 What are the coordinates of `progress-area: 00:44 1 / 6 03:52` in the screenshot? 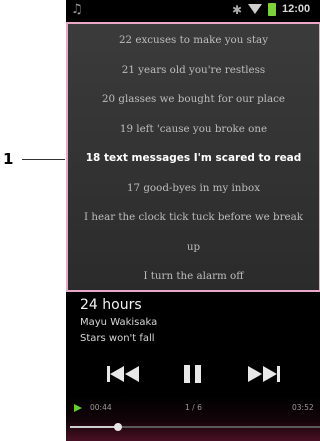 It's located at (193, 418).